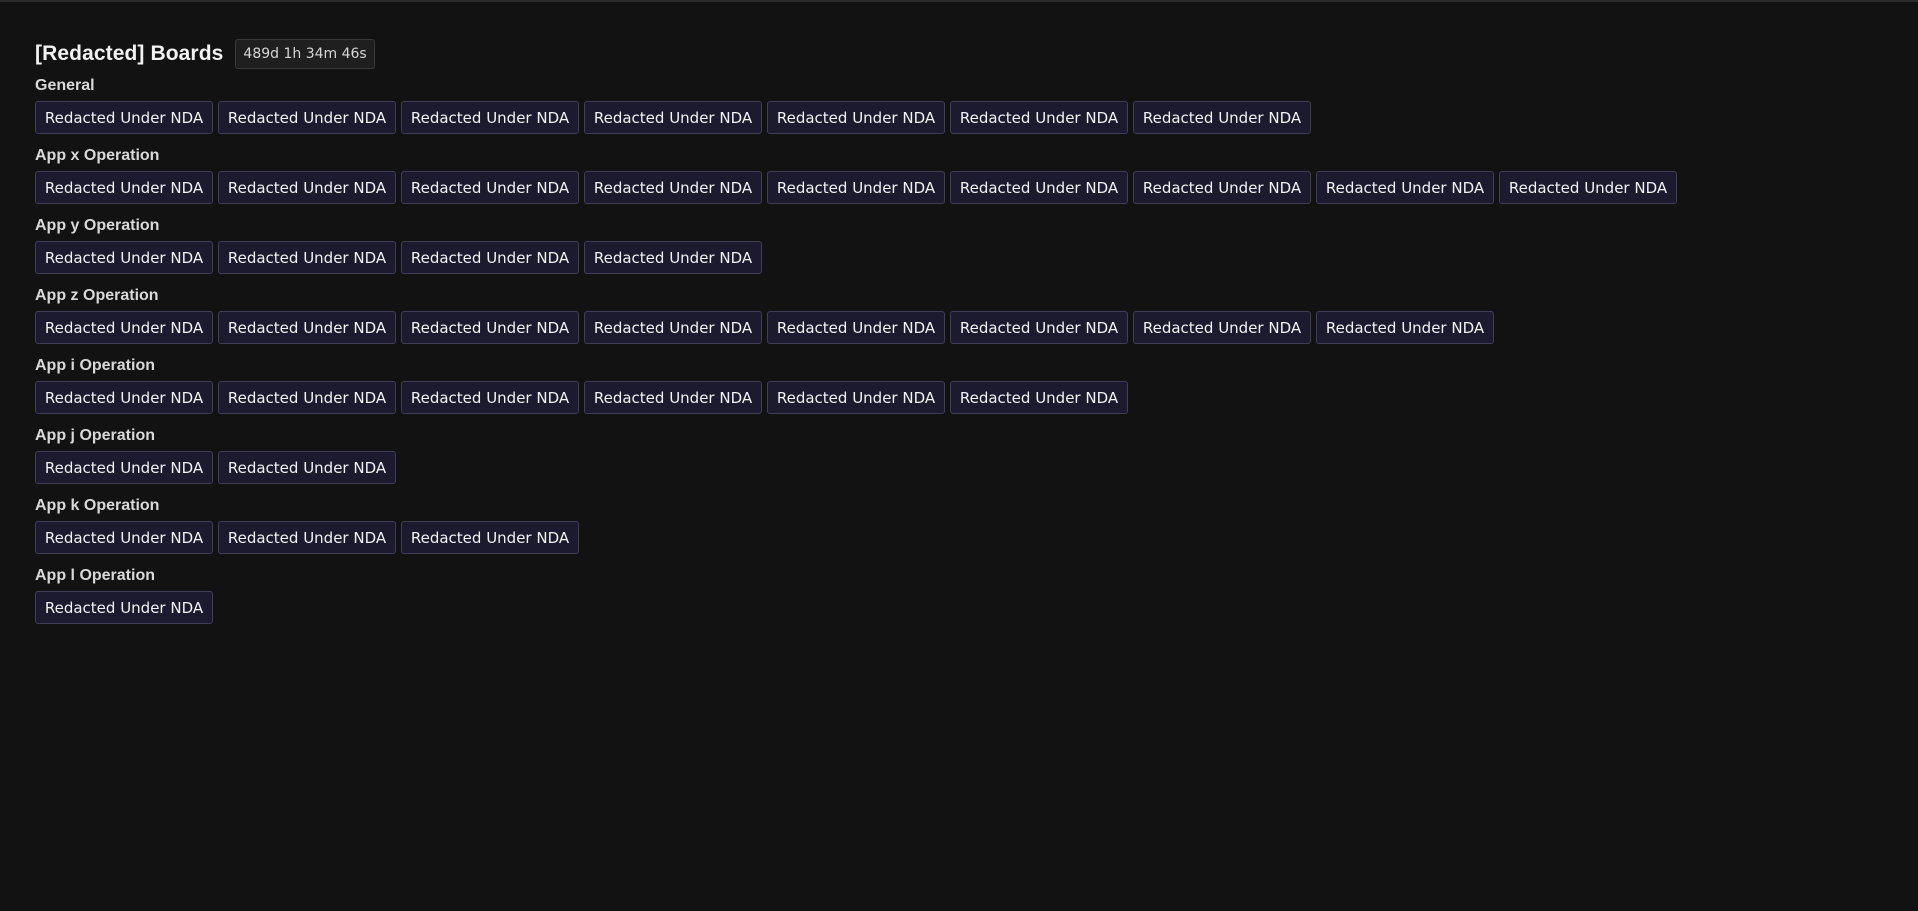 This screenshot has width=1918, height=911. What do you see at coordinates (129, 53) in the screenshot?
I see `page-title: [Redacted] Boards` at bounding box center [129, 53].